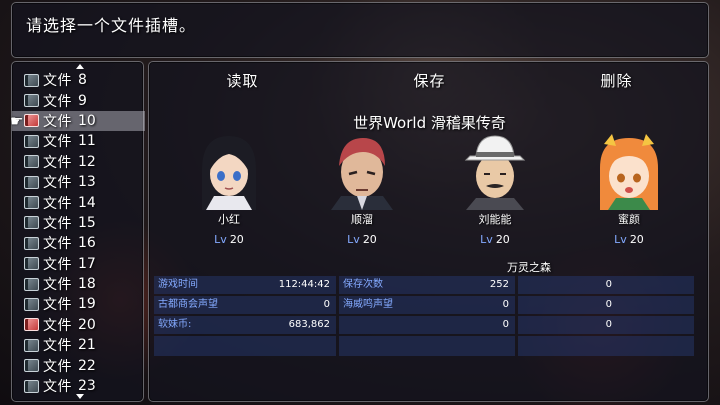  I want to click on coin-label: 软妹币:, so click(175, 324).